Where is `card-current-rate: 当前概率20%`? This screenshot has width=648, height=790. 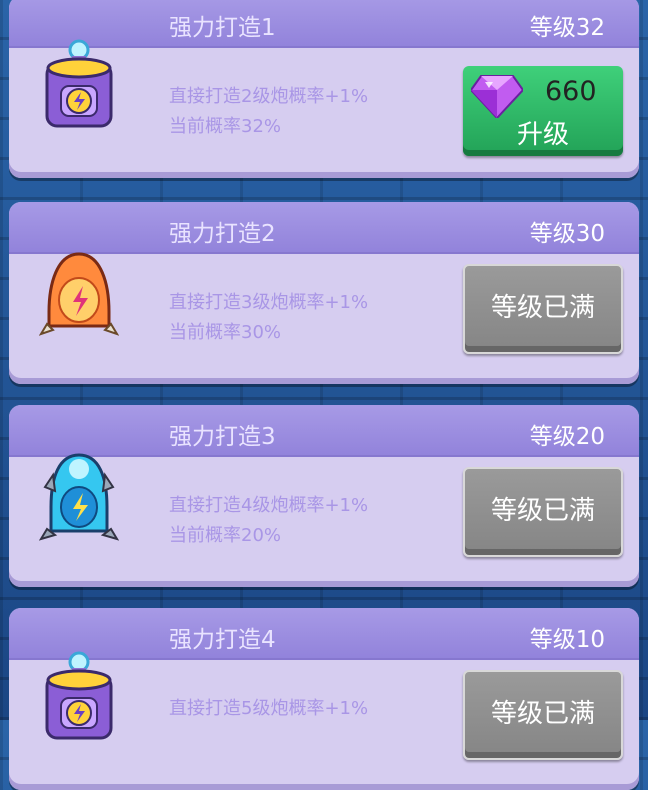
card-current-rate: 当前概率20% is located at coordinates (225, 535).